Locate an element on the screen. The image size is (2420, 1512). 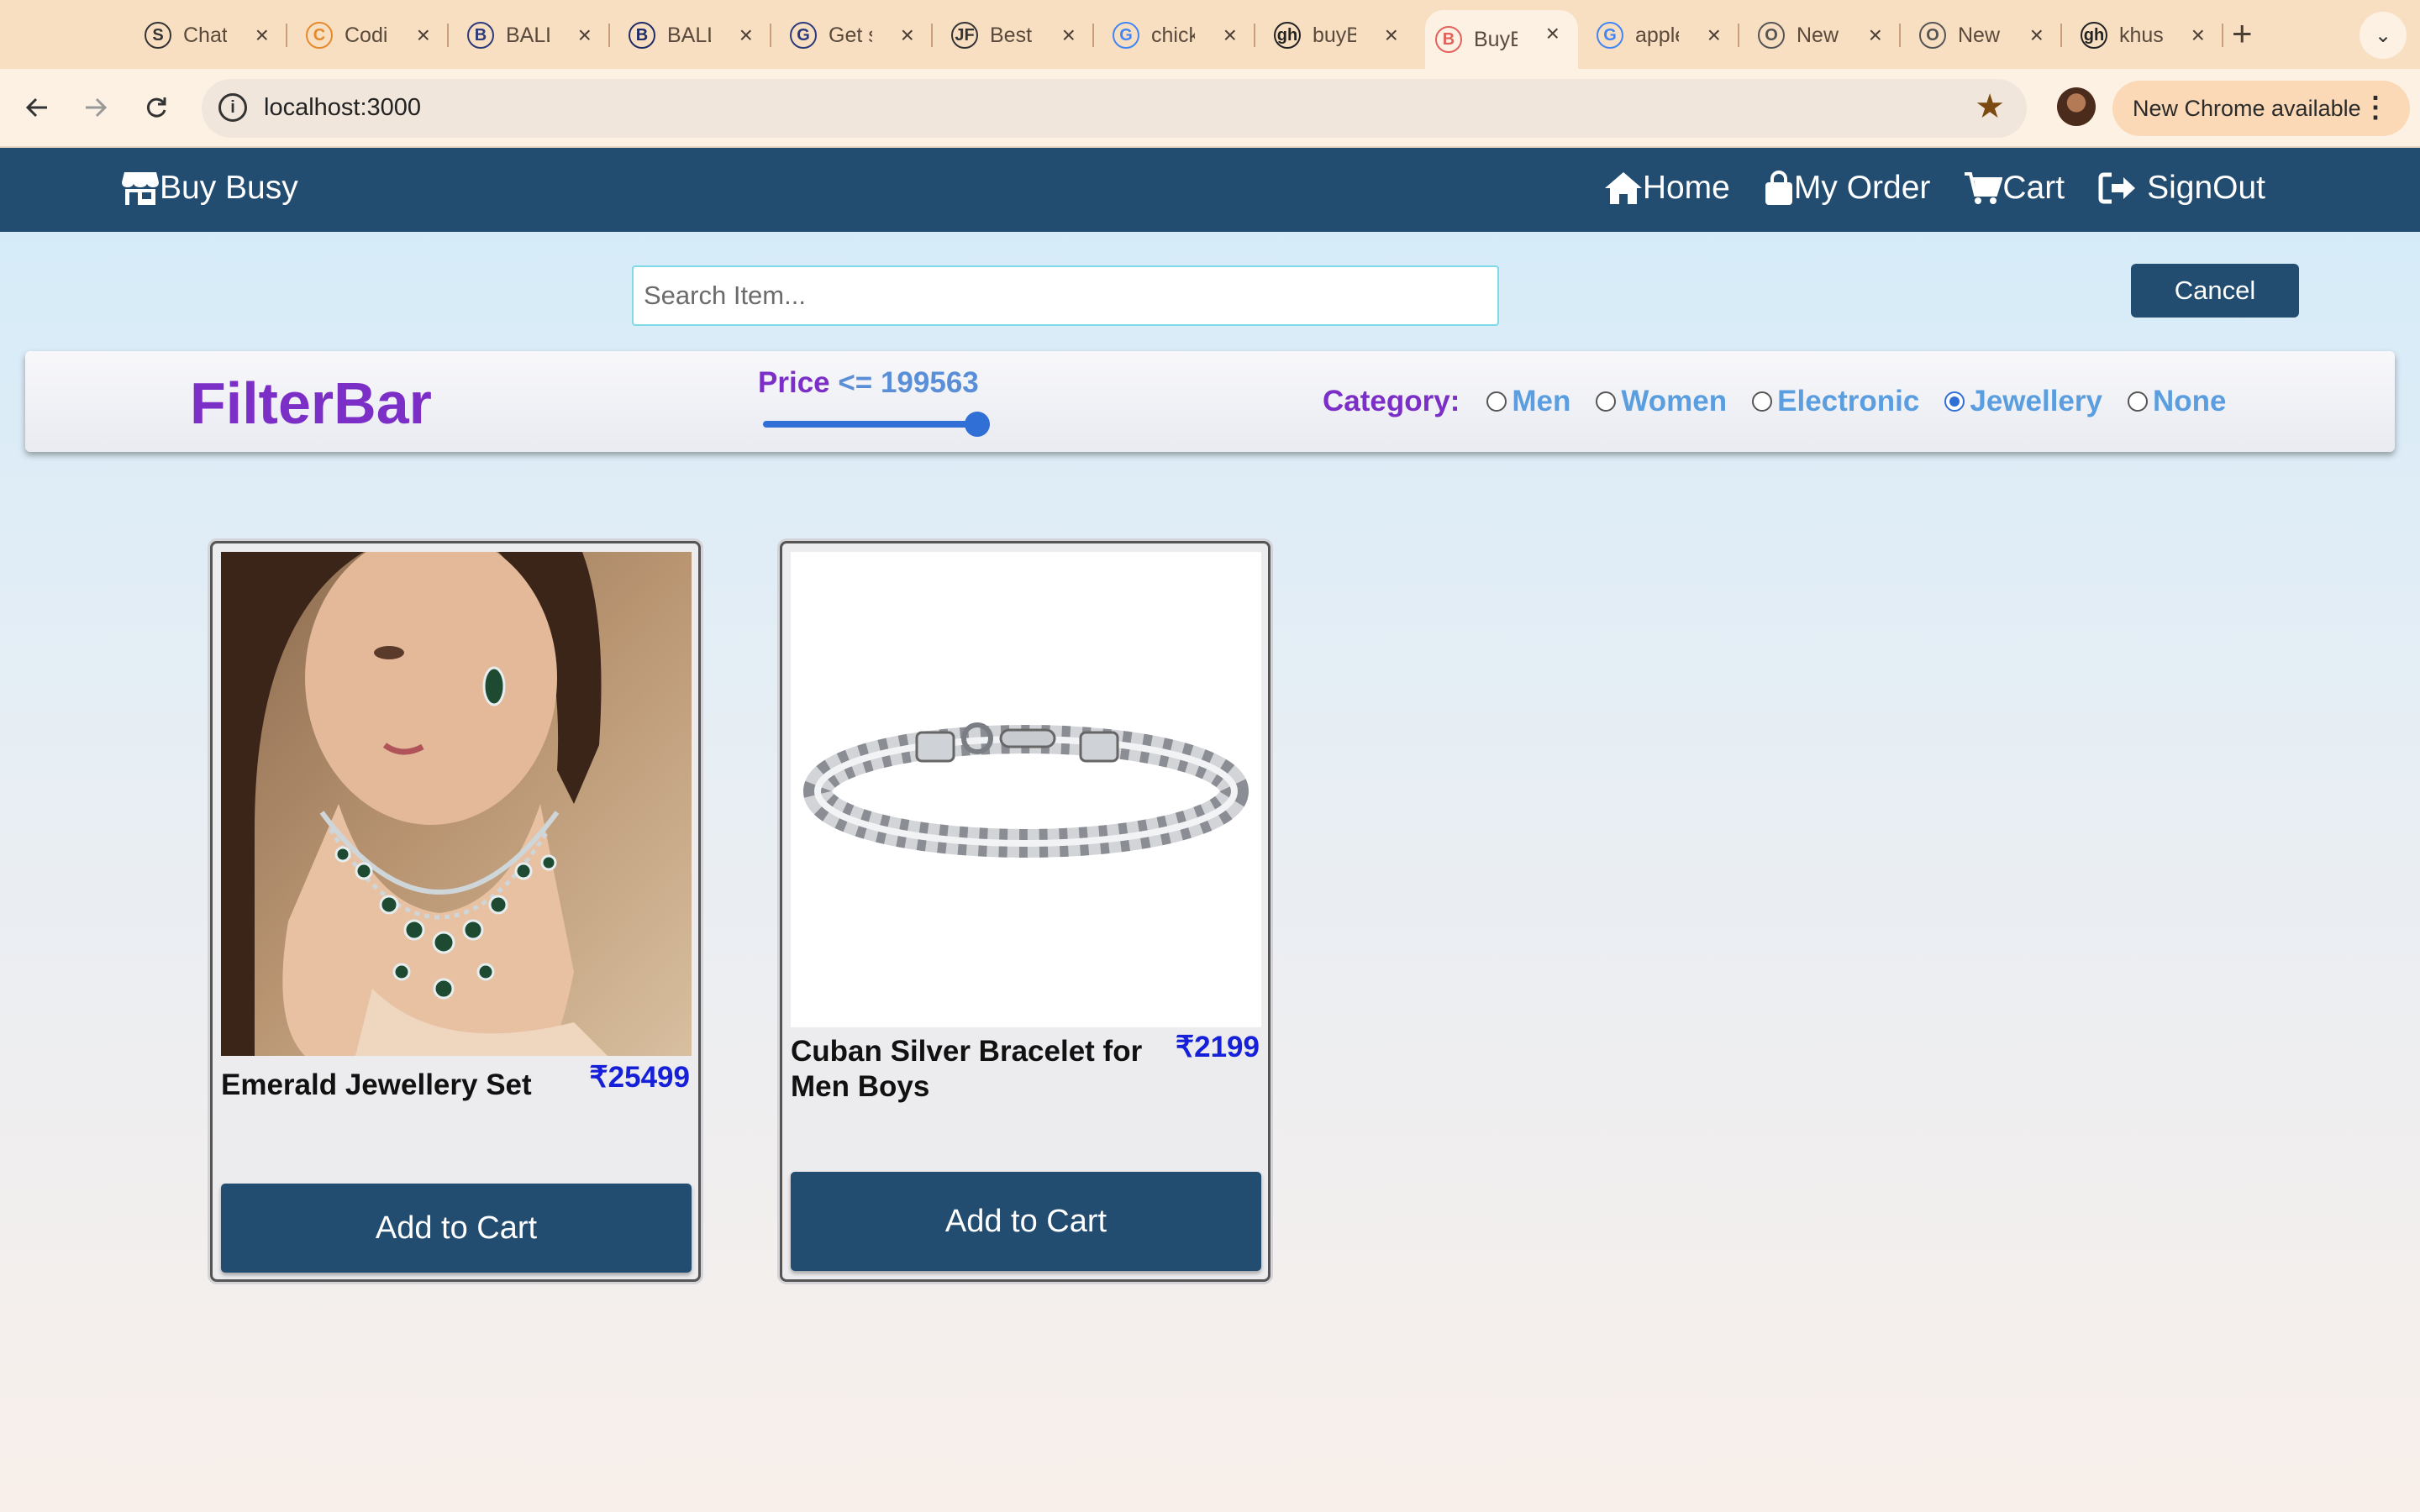
category-option-jewellery: Jewellery is located at coordinates (2023, 401).